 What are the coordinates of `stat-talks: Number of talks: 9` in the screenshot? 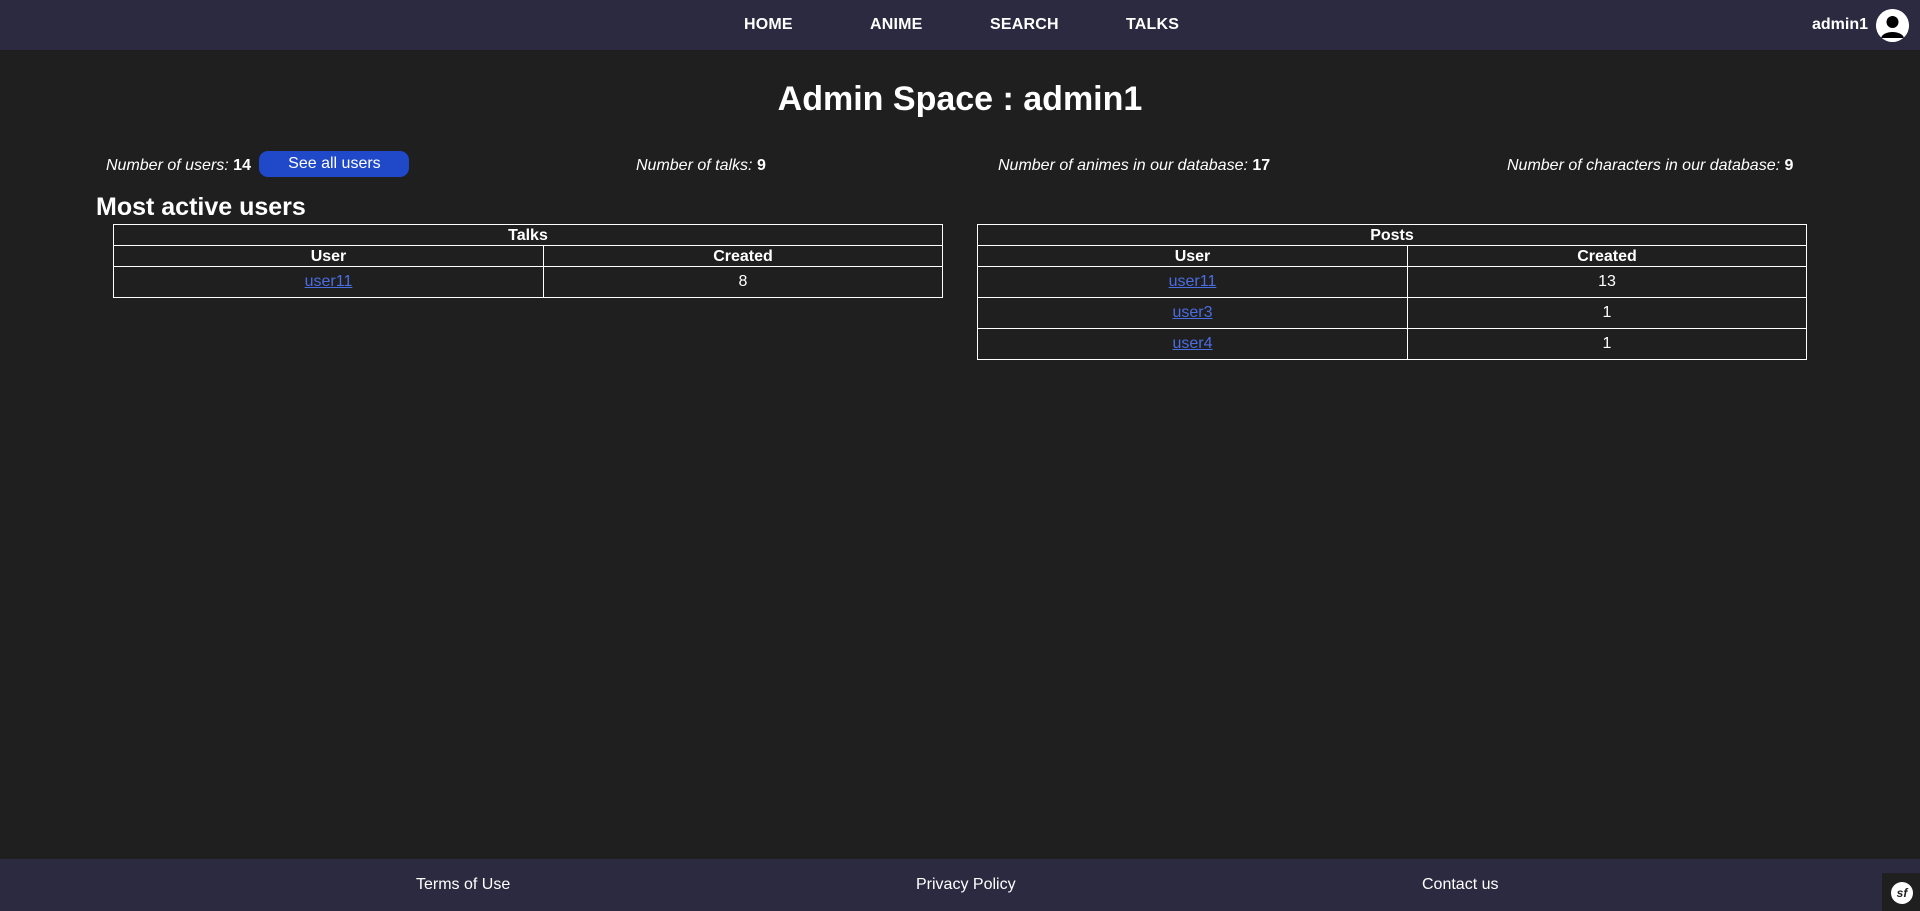 It's located at (701, 166).